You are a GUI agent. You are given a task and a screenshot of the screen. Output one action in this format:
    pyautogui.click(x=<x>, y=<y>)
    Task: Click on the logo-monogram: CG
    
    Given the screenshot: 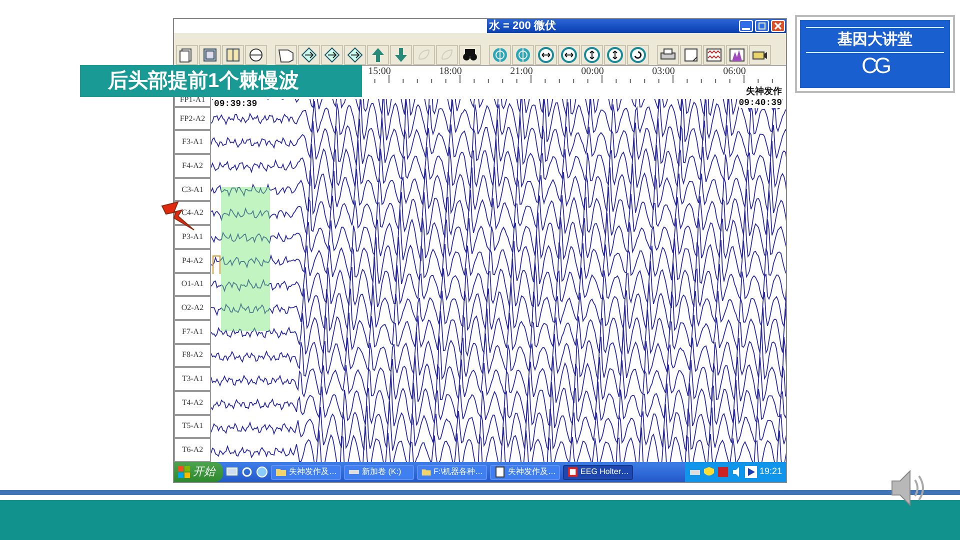 What is the action you would take?
    pyautogui.click(x=875, y=66)
    